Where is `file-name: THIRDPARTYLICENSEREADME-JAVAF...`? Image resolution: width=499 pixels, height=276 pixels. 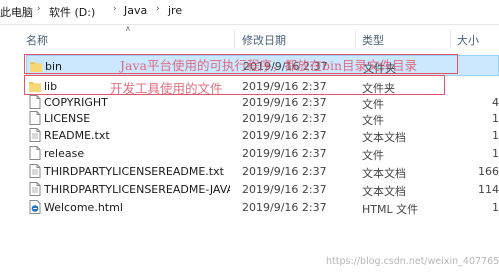 file-name: THIRDPARTYLICENSEREADME-JAVAF... is located at coordinates (137, 189).